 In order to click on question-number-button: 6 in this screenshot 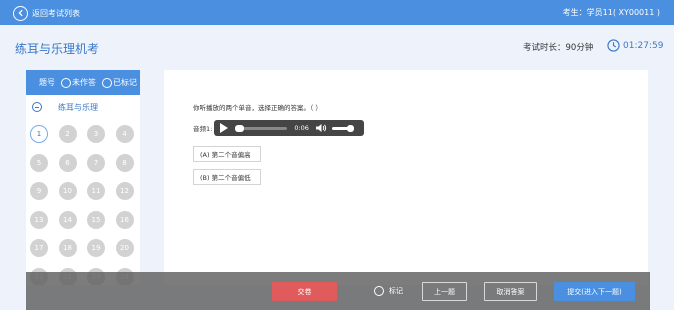, I will do `click(67, 162)`.